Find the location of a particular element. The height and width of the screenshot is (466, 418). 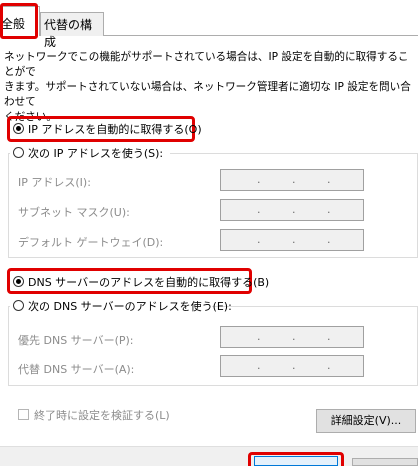

tab-strip: 全般 代替の構成 is located at coordinates (209, 24).